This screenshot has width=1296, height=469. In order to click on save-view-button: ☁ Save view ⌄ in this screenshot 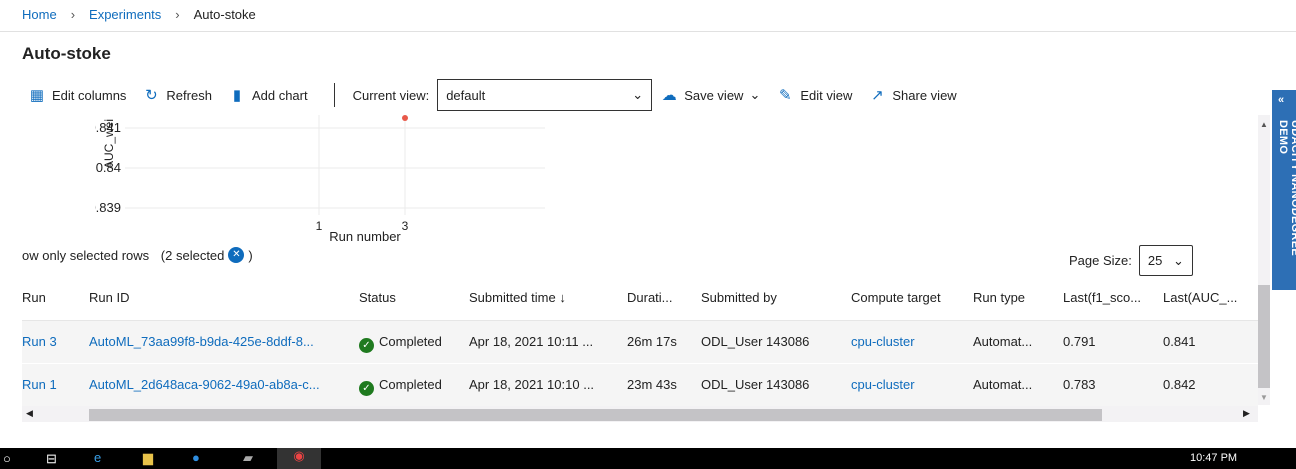, I will do `click(710, 95)`.